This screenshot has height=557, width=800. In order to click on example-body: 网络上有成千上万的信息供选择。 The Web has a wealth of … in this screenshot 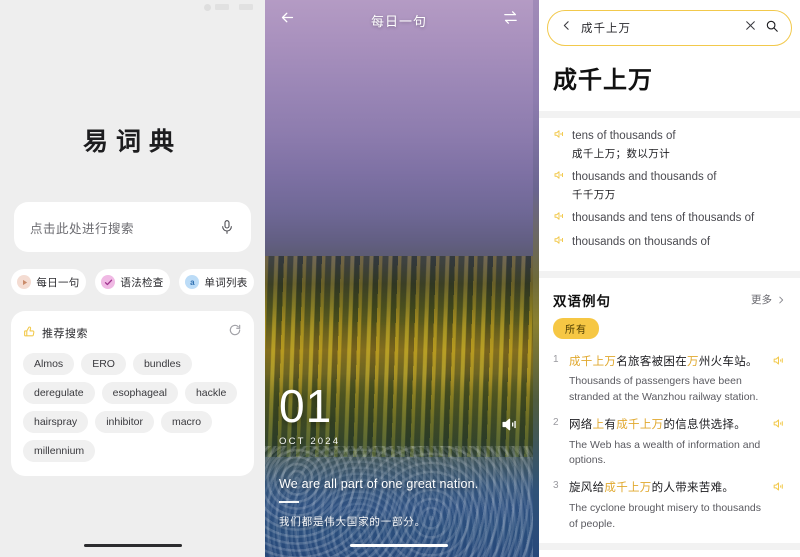, I will do `click(667, 442)`.